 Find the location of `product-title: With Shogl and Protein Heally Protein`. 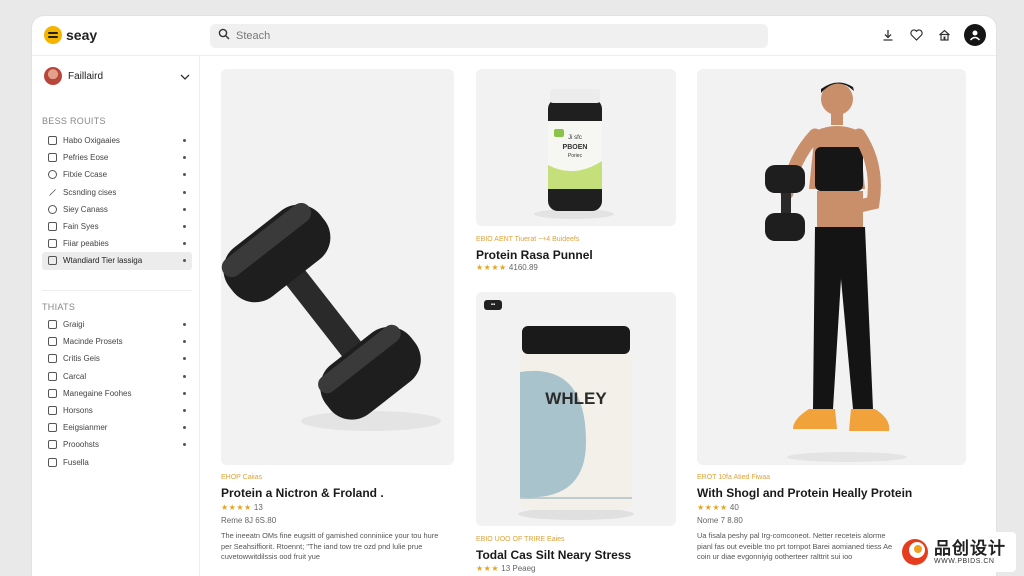

product-title: With Shogl and Protein Heally Protein is located at coordinates (804, 493).